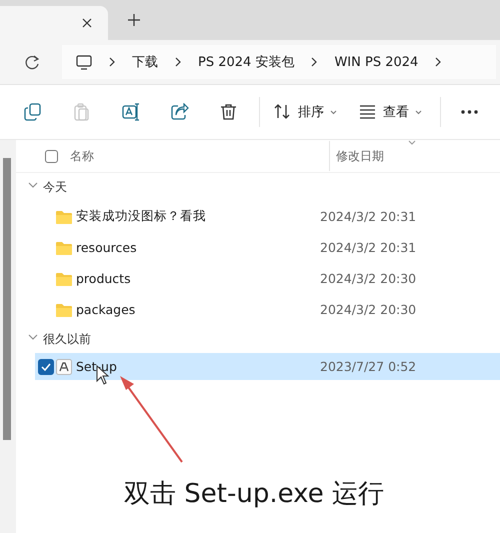 Image resolution: width=500 pixels, height=533 pixels. What do you see at coordinates (368, 366) in the screenshot?
I see `modified-date: 2023/7/27 0:52` at bounding box center [368, 366].